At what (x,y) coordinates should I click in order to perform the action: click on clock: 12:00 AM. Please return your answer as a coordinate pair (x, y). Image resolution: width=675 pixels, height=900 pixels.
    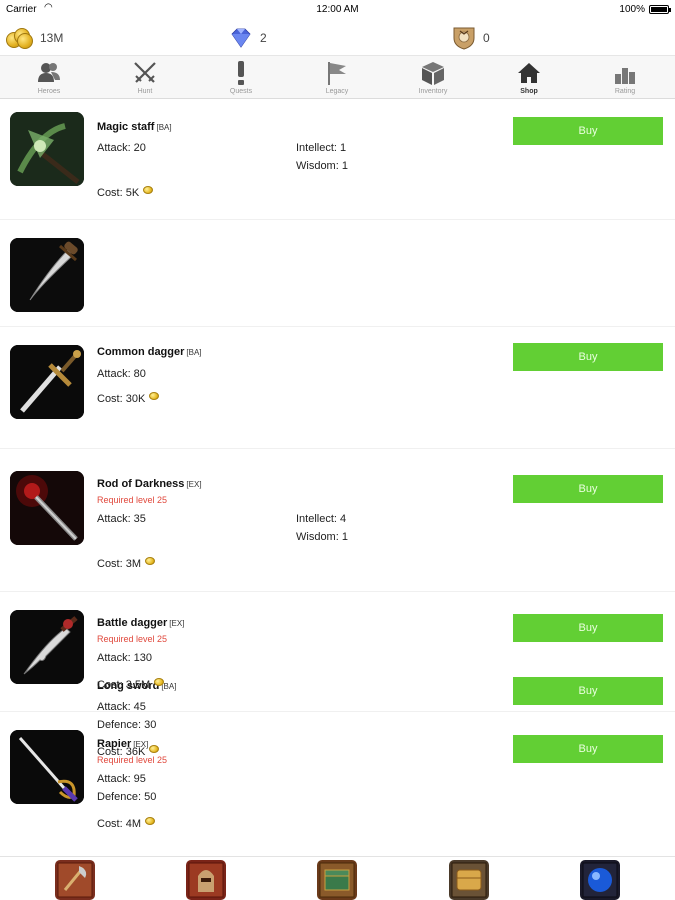
    Looking at the image, I should click on (337, 9).